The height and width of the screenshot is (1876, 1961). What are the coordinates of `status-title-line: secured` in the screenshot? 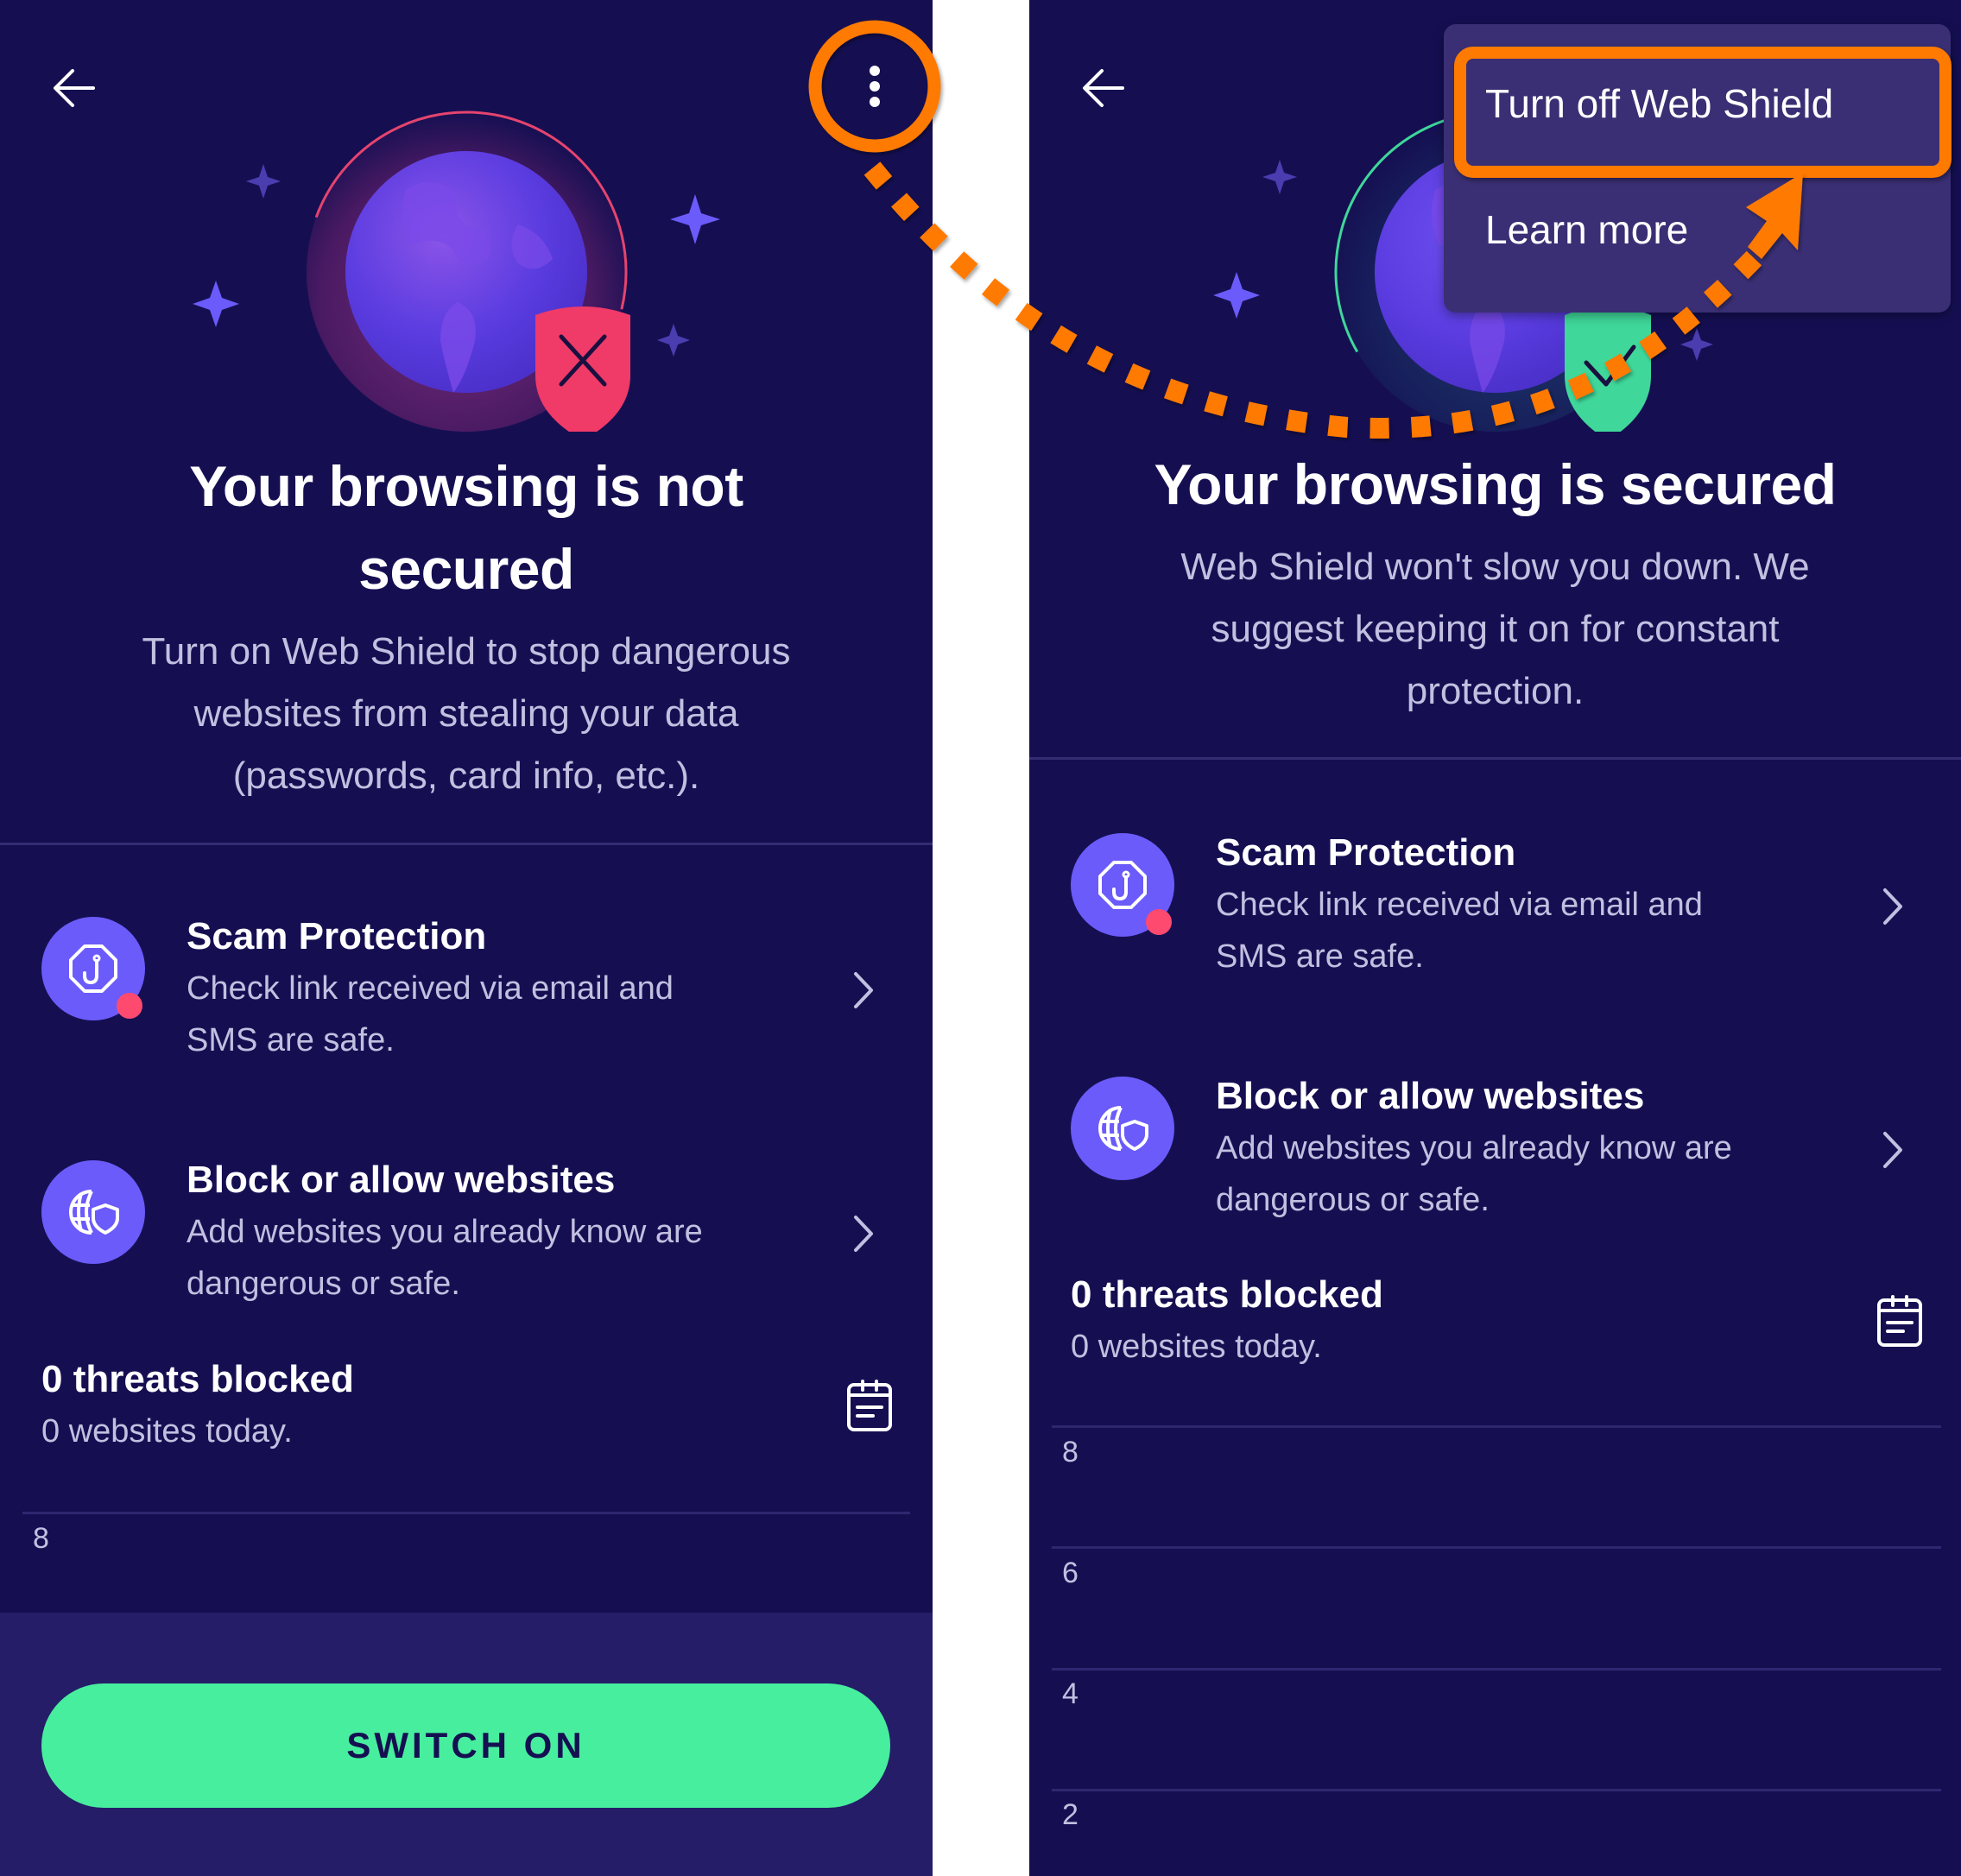 It's located at (466, 569).